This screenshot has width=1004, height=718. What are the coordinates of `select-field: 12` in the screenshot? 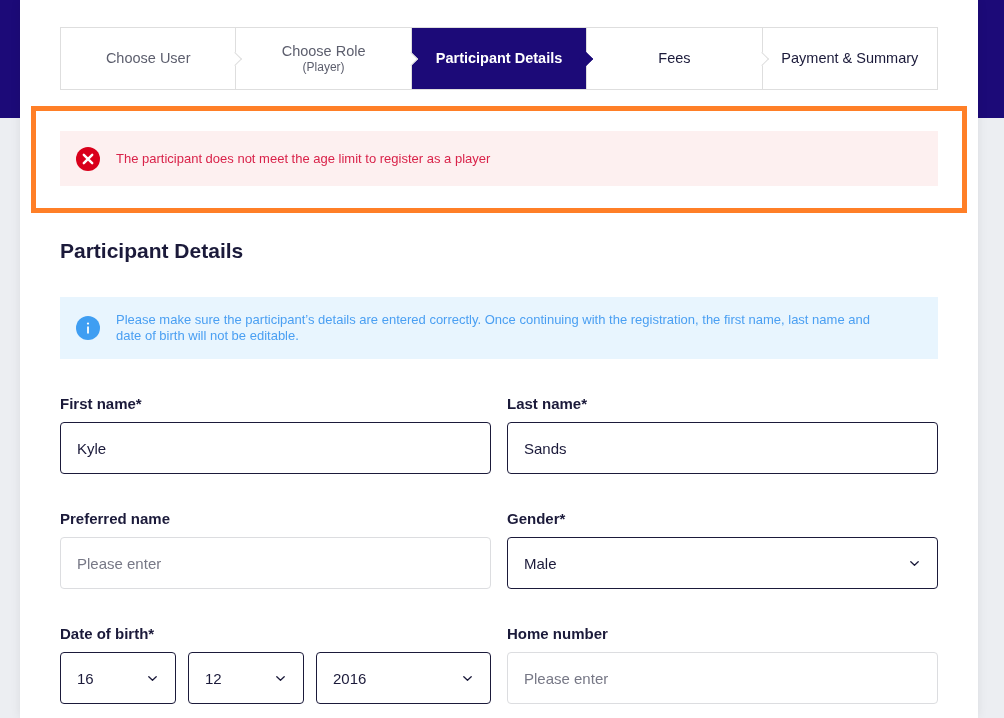 It's located at (246, 678).